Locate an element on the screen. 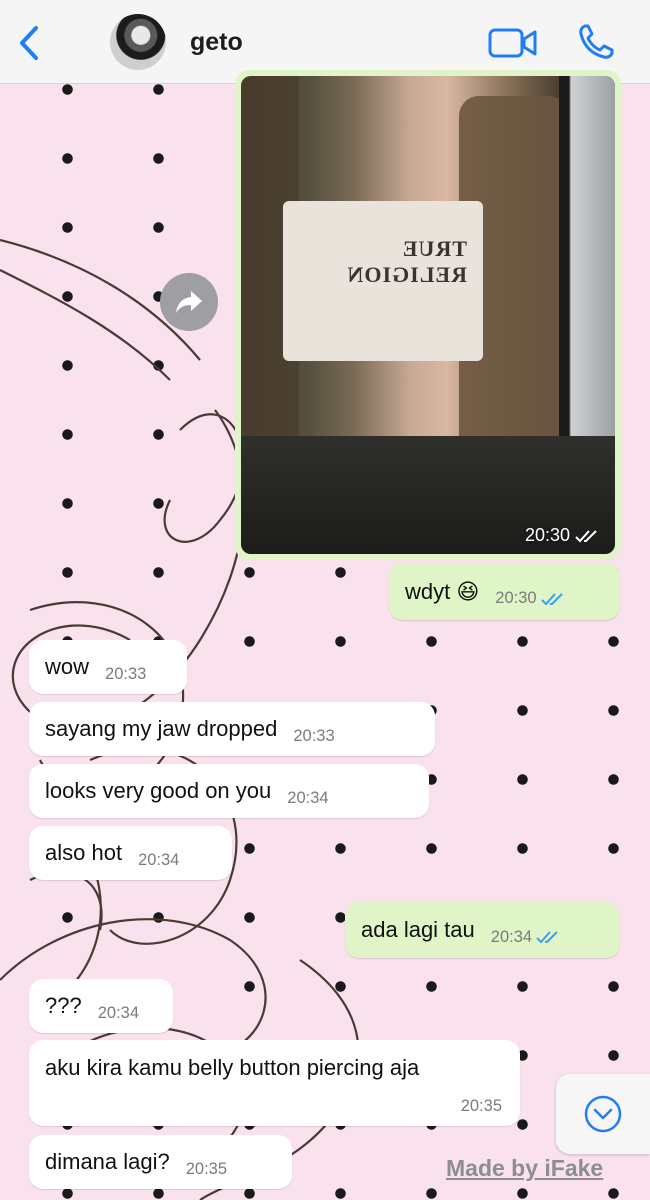 Image resolution: width=650 pixels, height=1200 pixels. message-bubble-outgoing: ada lagi tau 20:34 is located at coordinates (482, 930).